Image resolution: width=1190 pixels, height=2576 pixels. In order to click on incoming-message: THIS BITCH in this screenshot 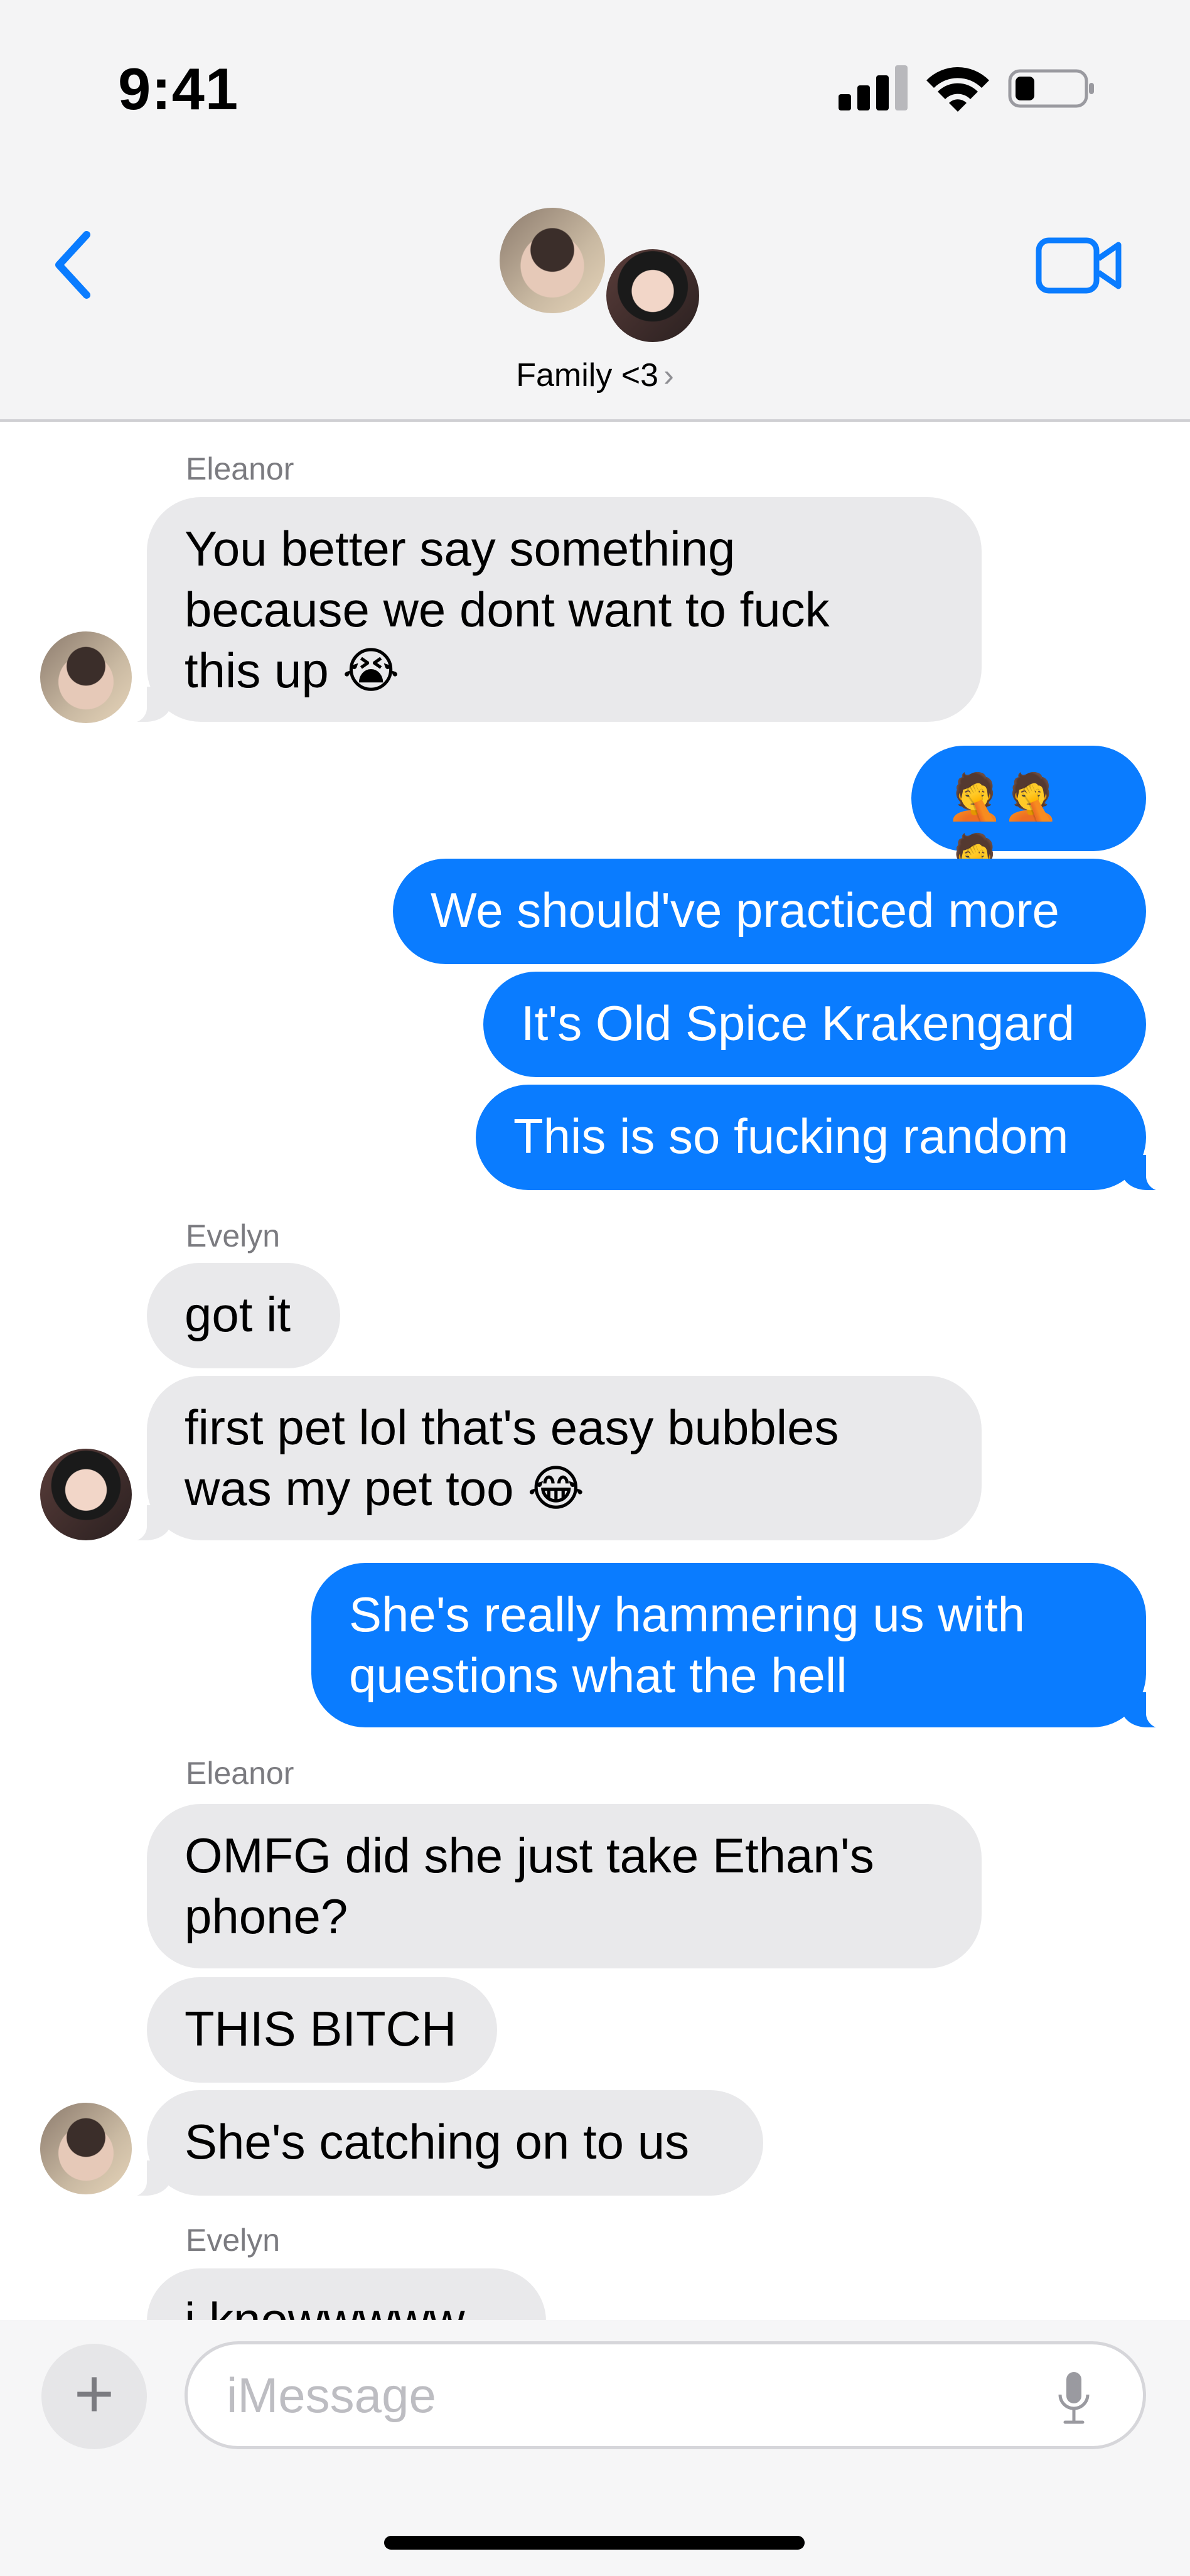, I will do `click(322, 2030)`.